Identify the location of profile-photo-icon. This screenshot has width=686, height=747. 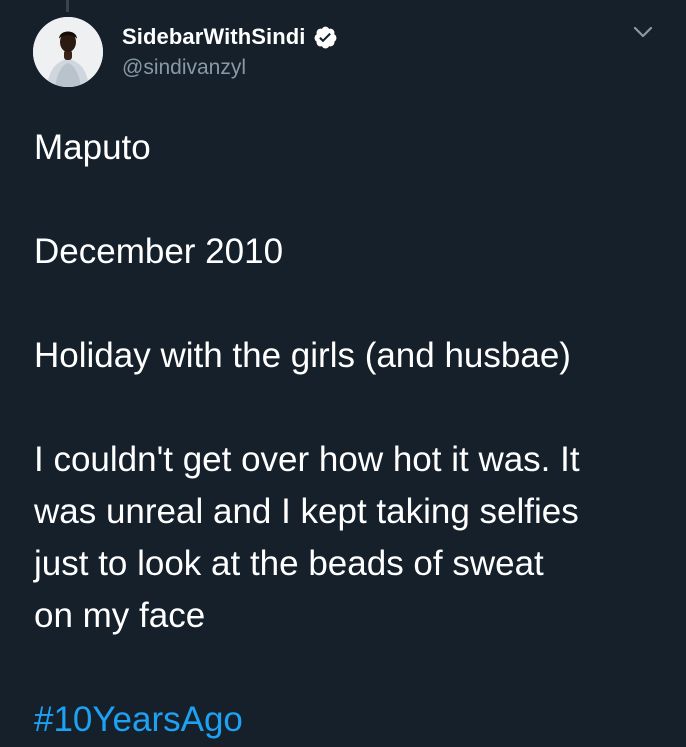
(68, 52).